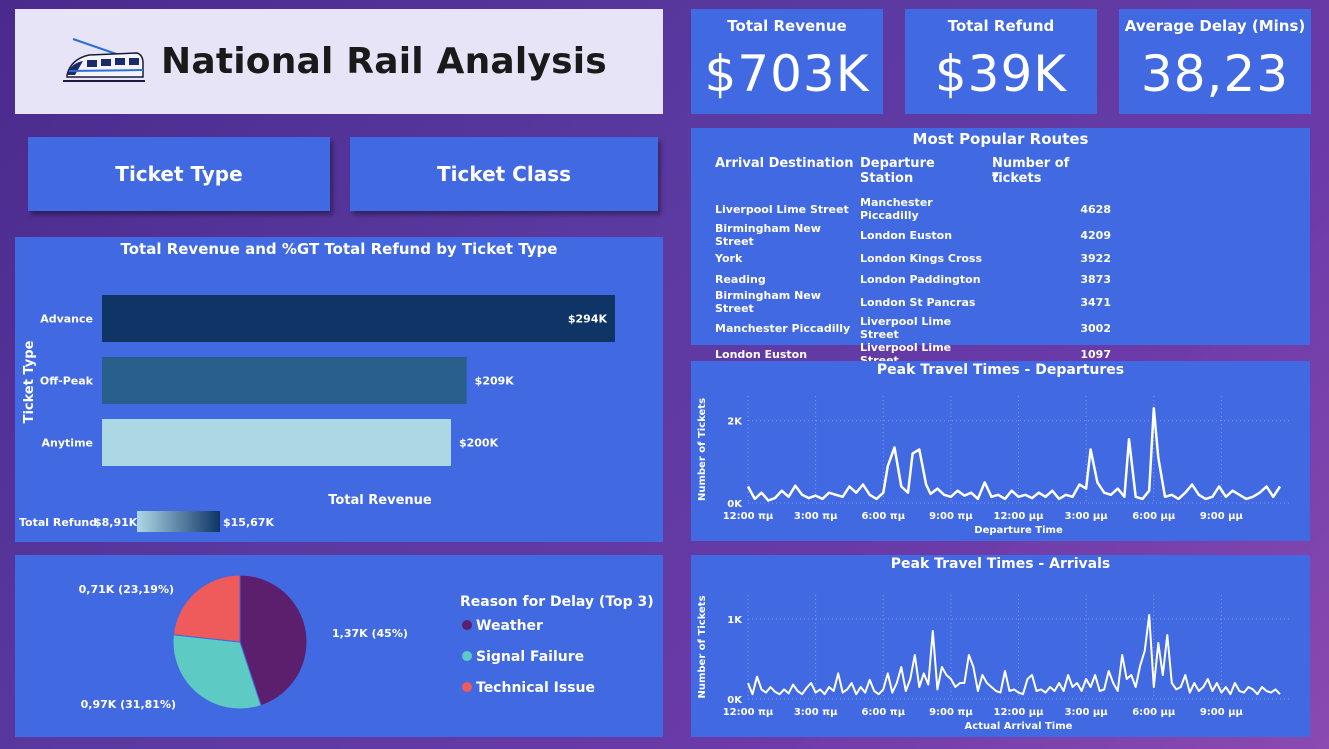 Image resolution: width=1329 pixels, height=749 pixels. I want to click on kpi-total-refund: Total Refund $39K, so click(1001, 61).